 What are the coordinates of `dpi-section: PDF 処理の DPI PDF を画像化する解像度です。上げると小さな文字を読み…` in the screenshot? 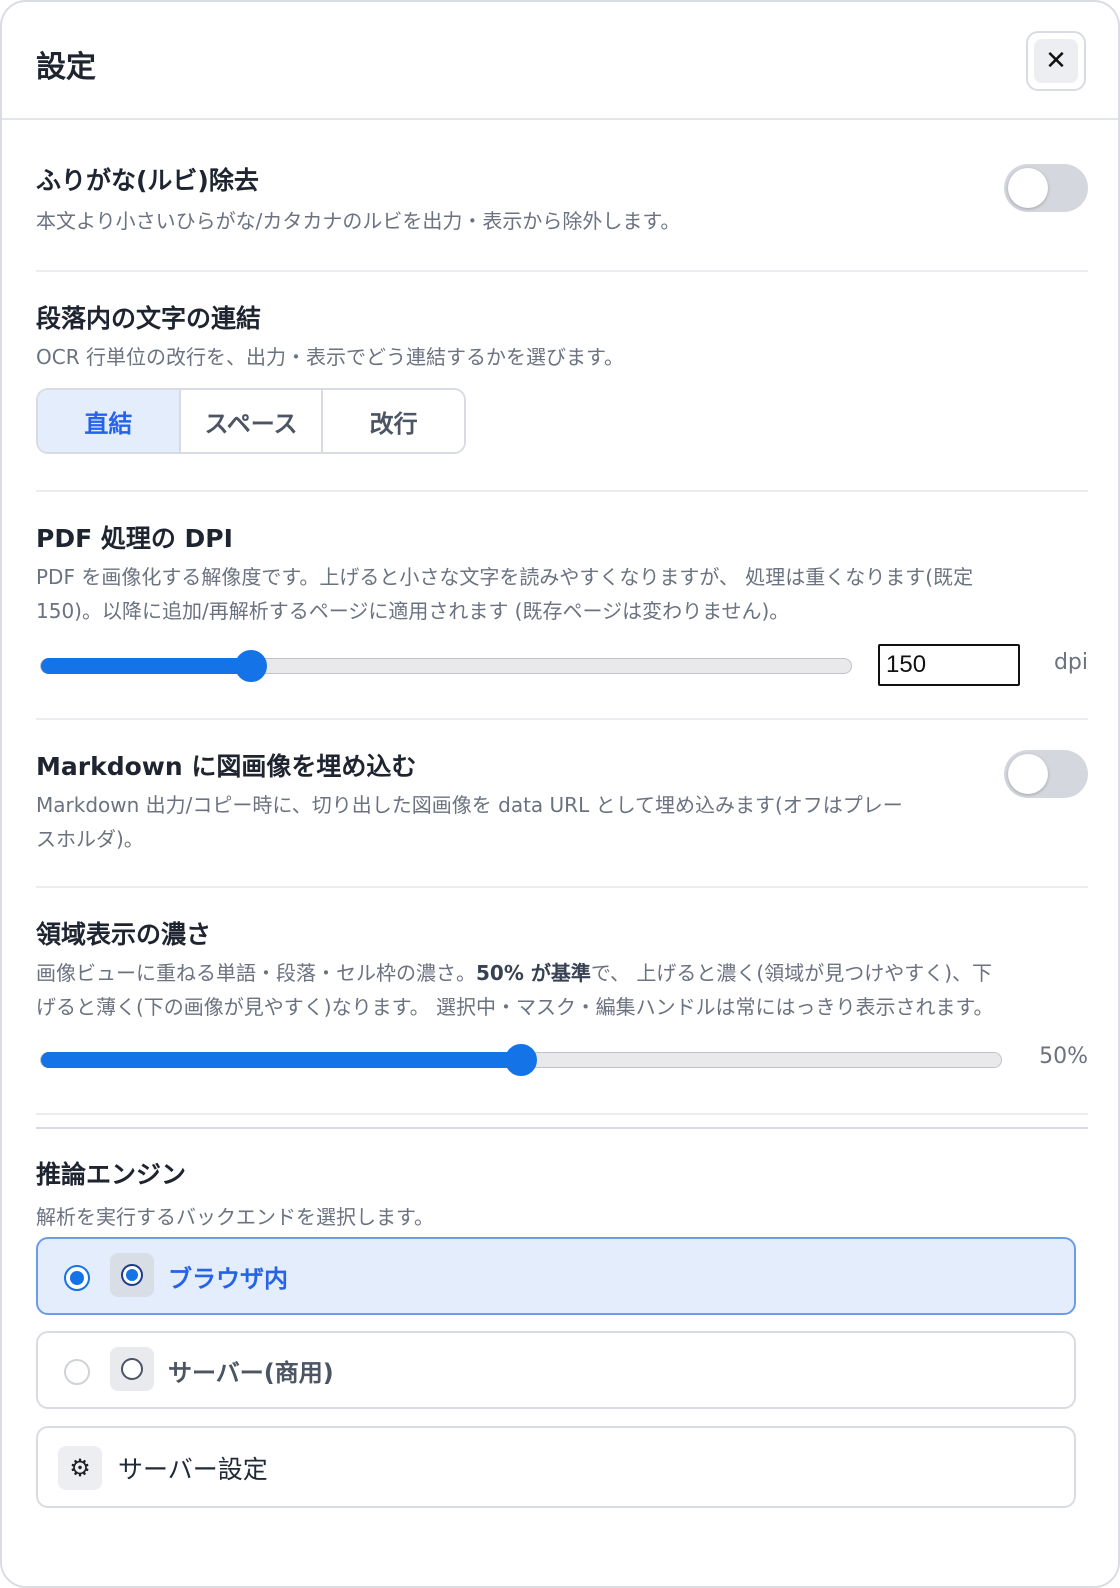 It's located at (562, 605).